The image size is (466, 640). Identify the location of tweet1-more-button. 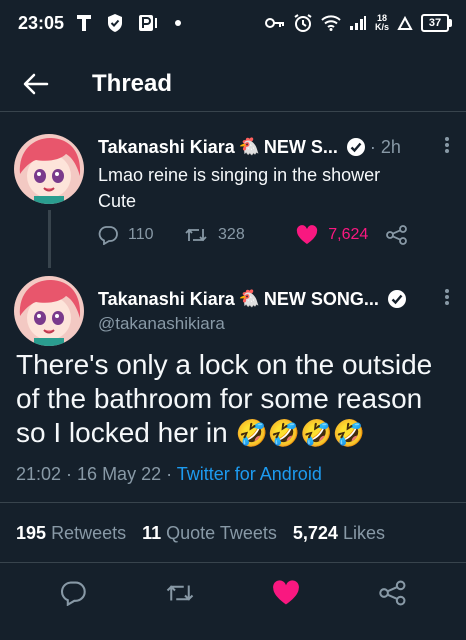
(447, 147).